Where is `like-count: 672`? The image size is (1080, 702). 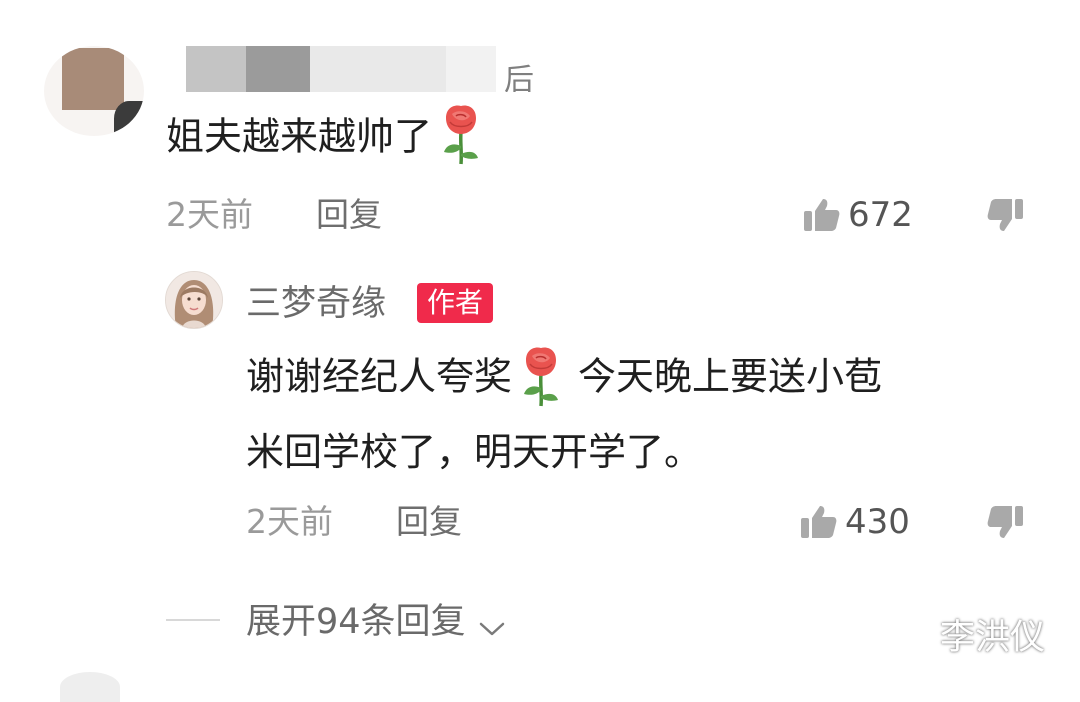
like-count: 672 is located at coordinates (880, 215).